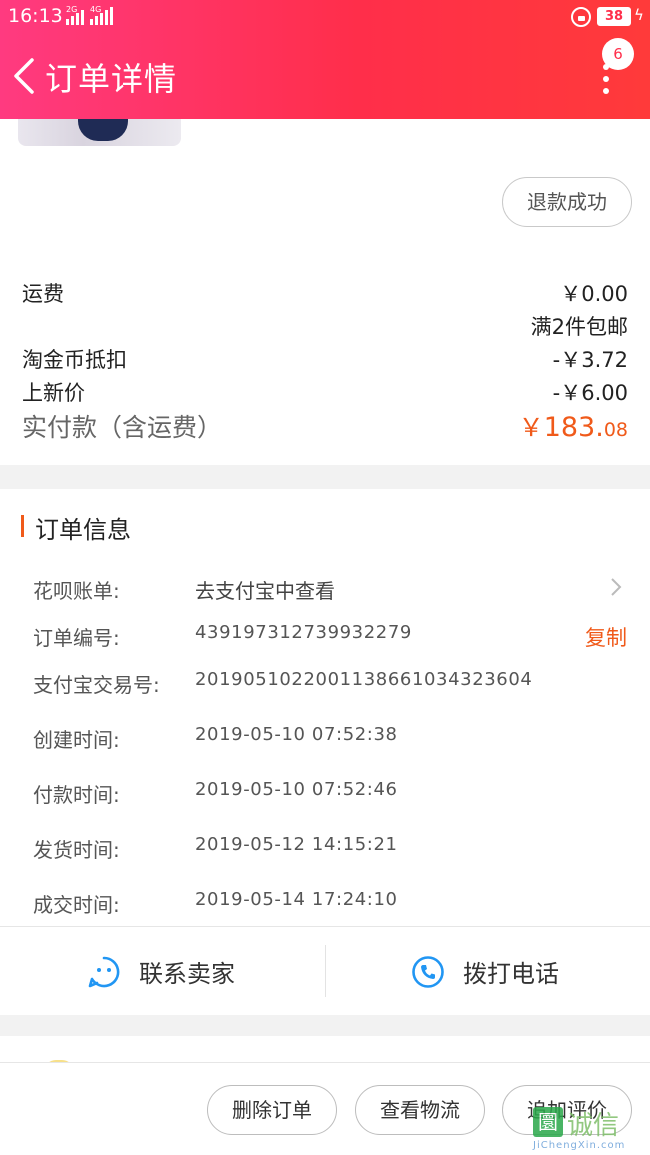 This screenshot has width=650, height=1155. I want to click on new-price-label: 上新价, so click(53, 393).